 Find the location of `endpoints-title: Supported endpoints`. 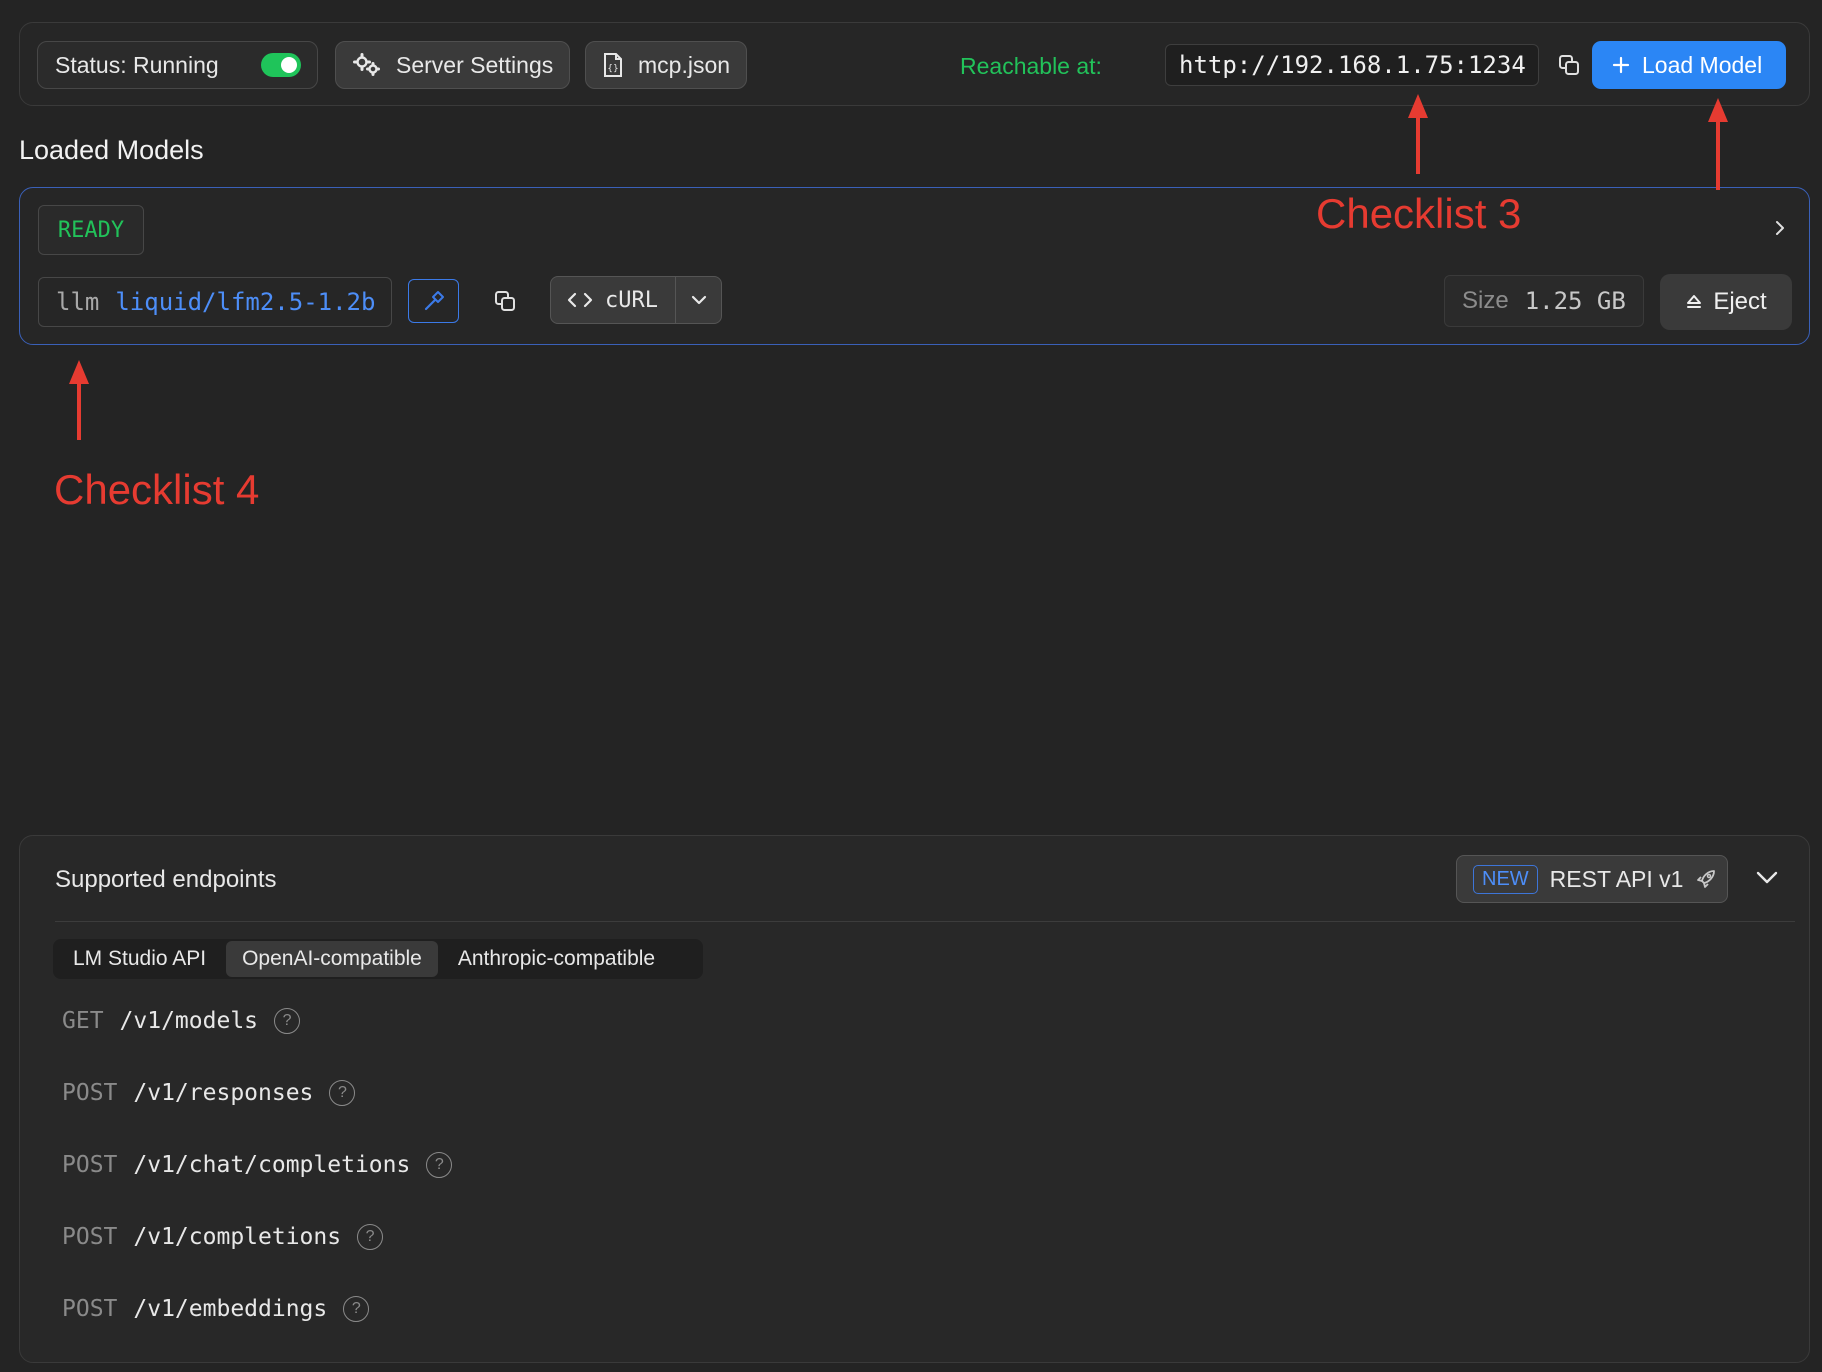

endpoints-title: Supported endpoints is located at coordinates (166, 879).